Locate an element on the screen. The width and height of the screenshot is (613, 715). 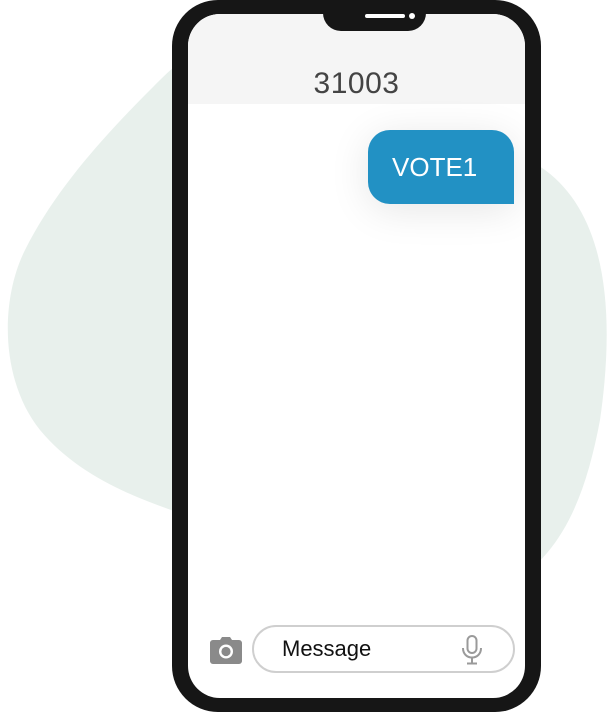
phone-notch is located at coordinates (374, 15).